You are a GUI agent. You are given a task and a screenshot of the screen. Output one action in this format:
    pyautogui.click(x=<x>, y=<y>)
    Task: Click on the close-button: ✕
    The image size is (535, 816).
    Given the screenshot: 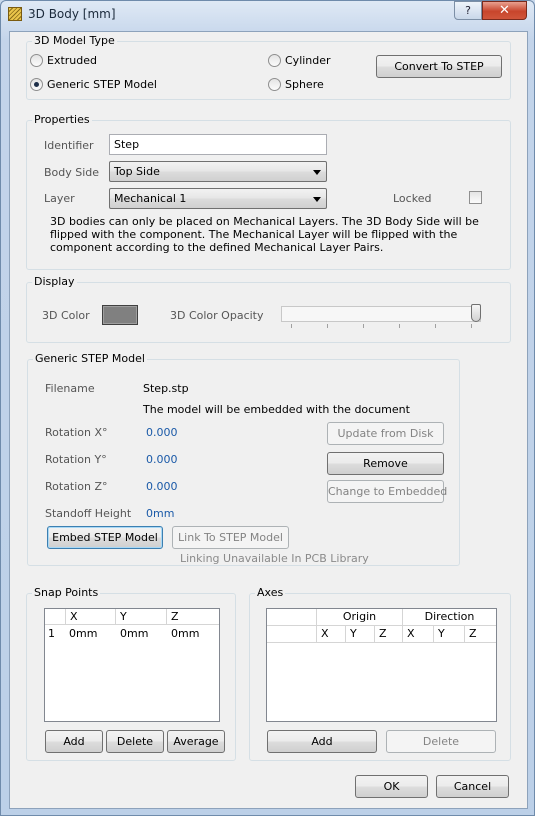 What is the action you would take?
    pyautogui.click(x=504, y=10)
    